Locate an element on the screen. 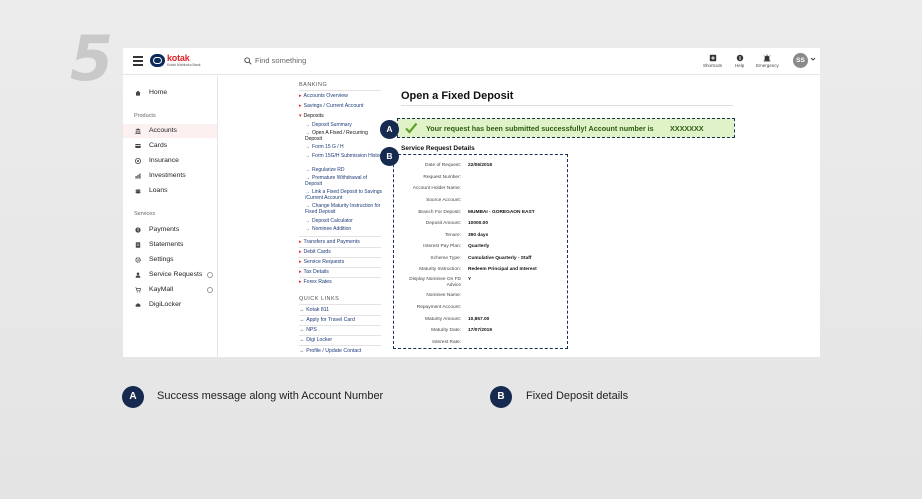 The height and width of the screenshot is (499, 922). logo-subtitle: Kotak Mahindra Bank is located at coordinates (184, 65).